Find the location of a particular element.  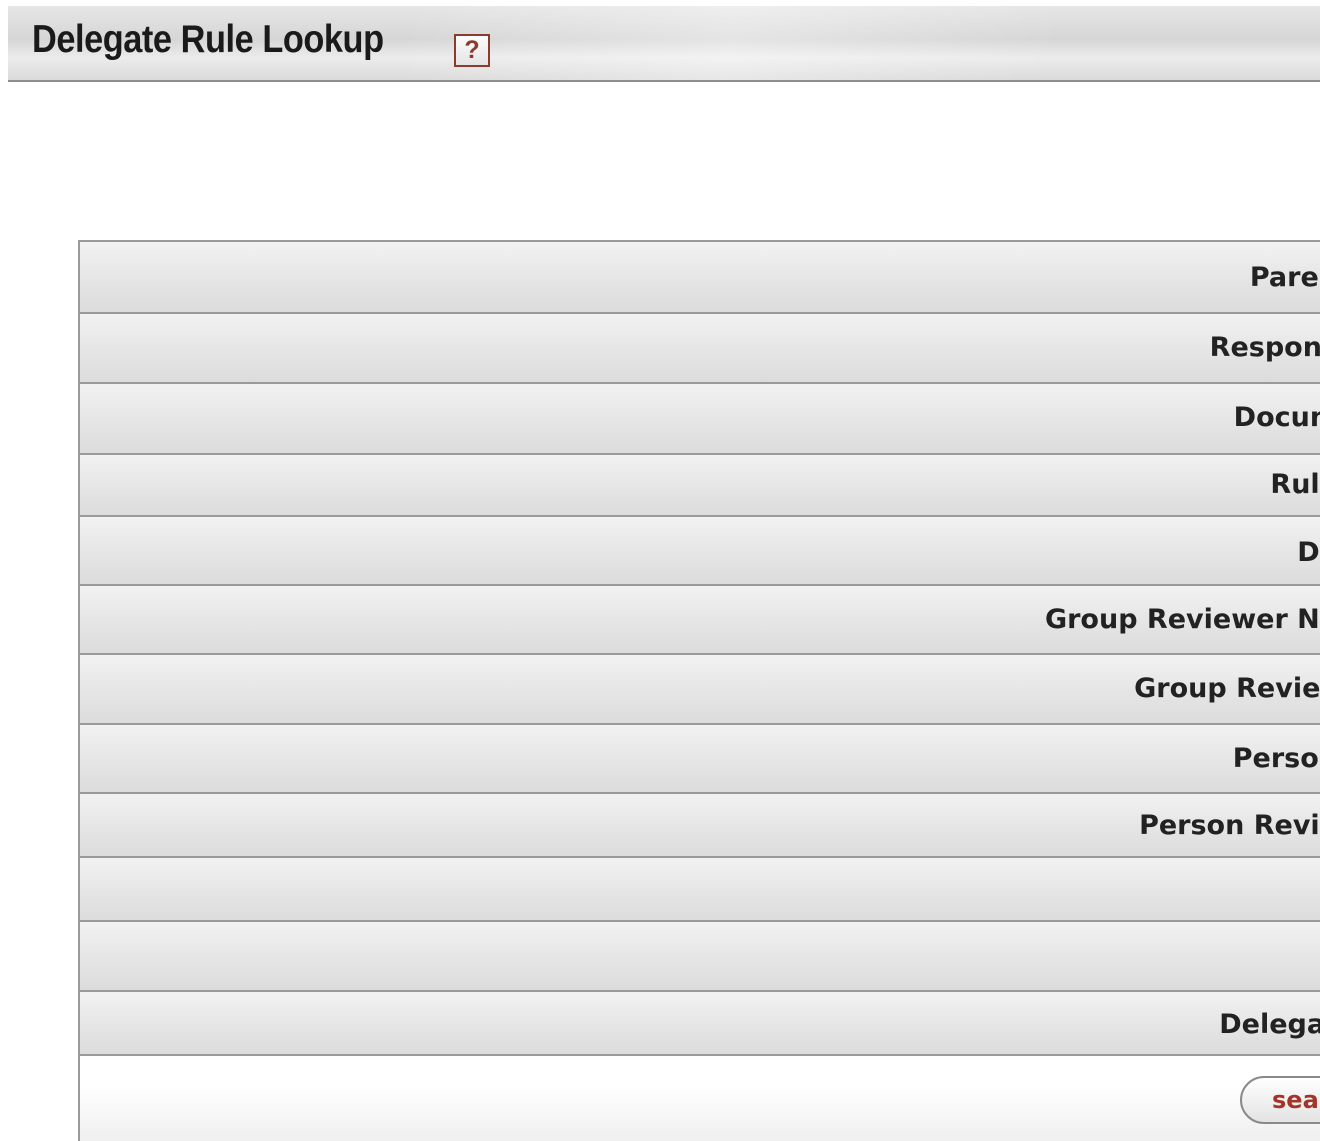

row-label-rule-template: Rule is located at coordinates (1295, 484).